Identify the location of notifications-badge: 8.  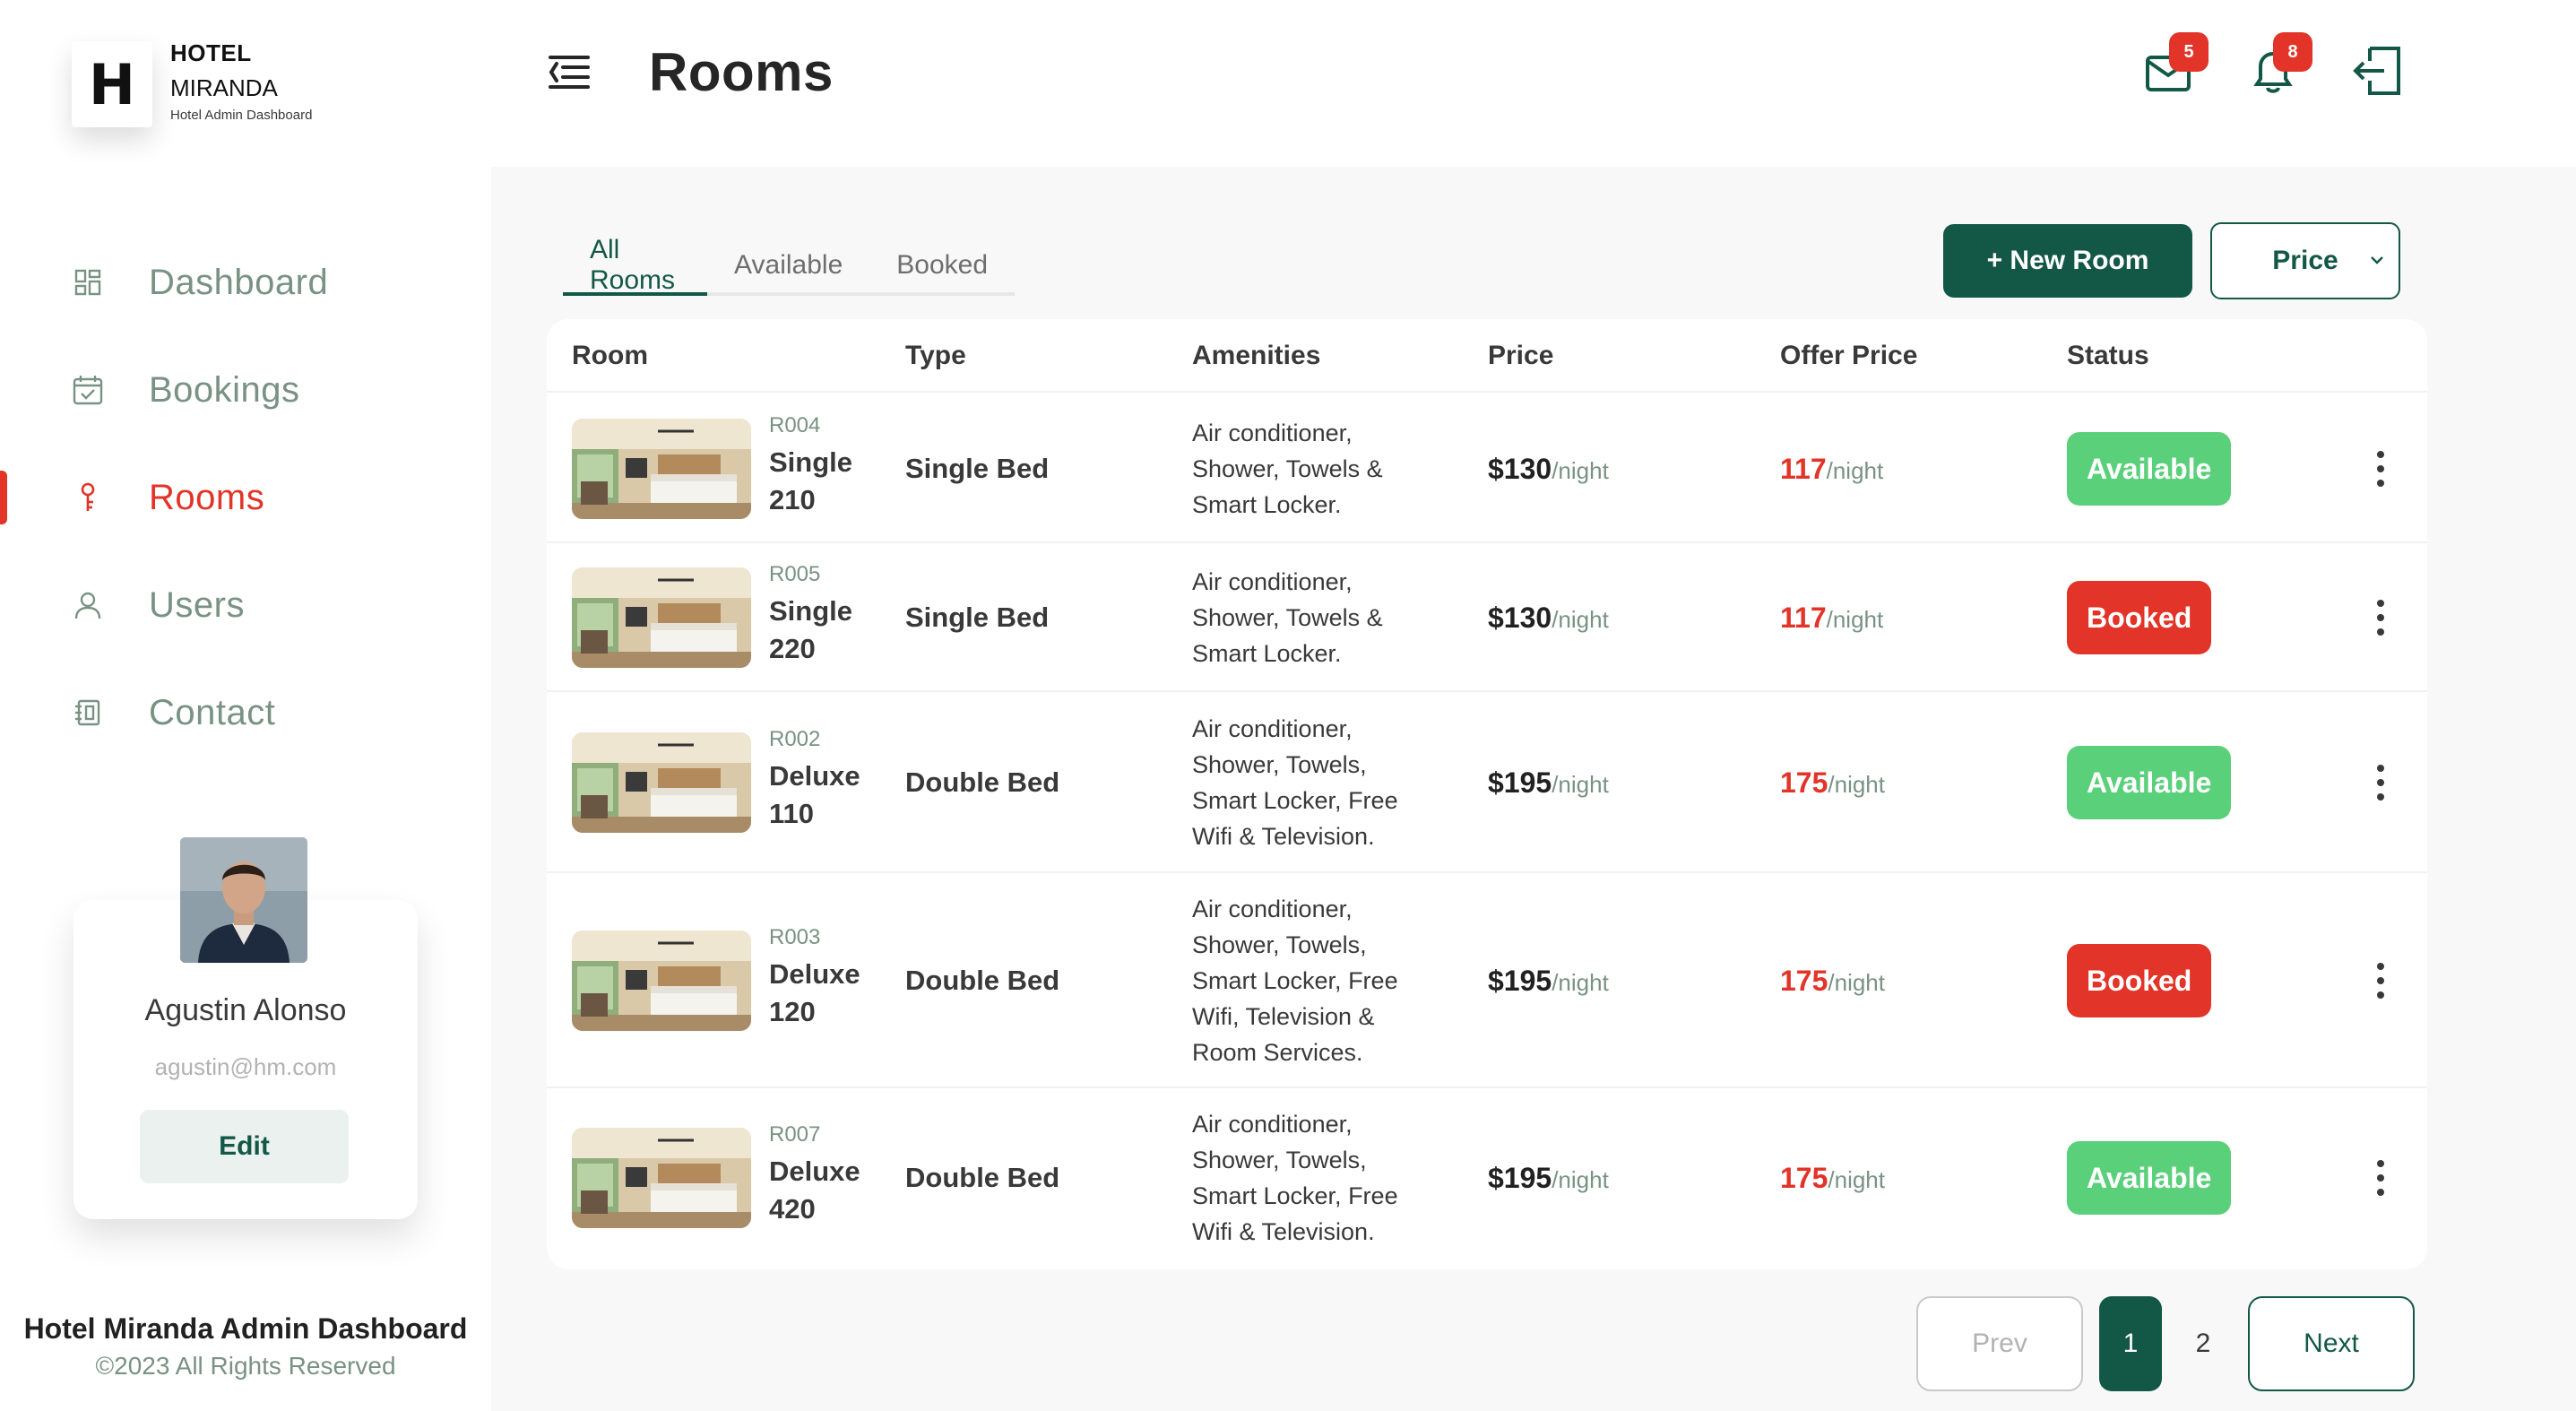
(2292, 52).